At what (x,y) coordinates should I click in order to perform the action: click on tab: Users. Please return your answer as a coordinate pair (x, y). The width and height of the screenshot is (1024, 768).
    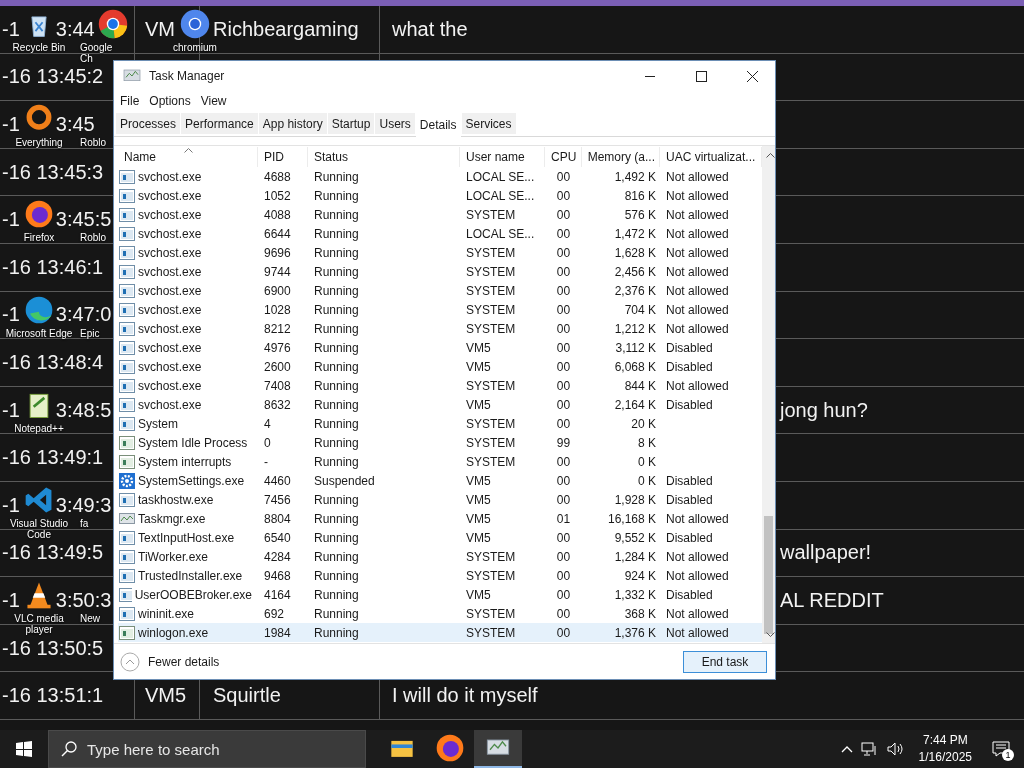
    Looking at the image, I should click on (395, 123).